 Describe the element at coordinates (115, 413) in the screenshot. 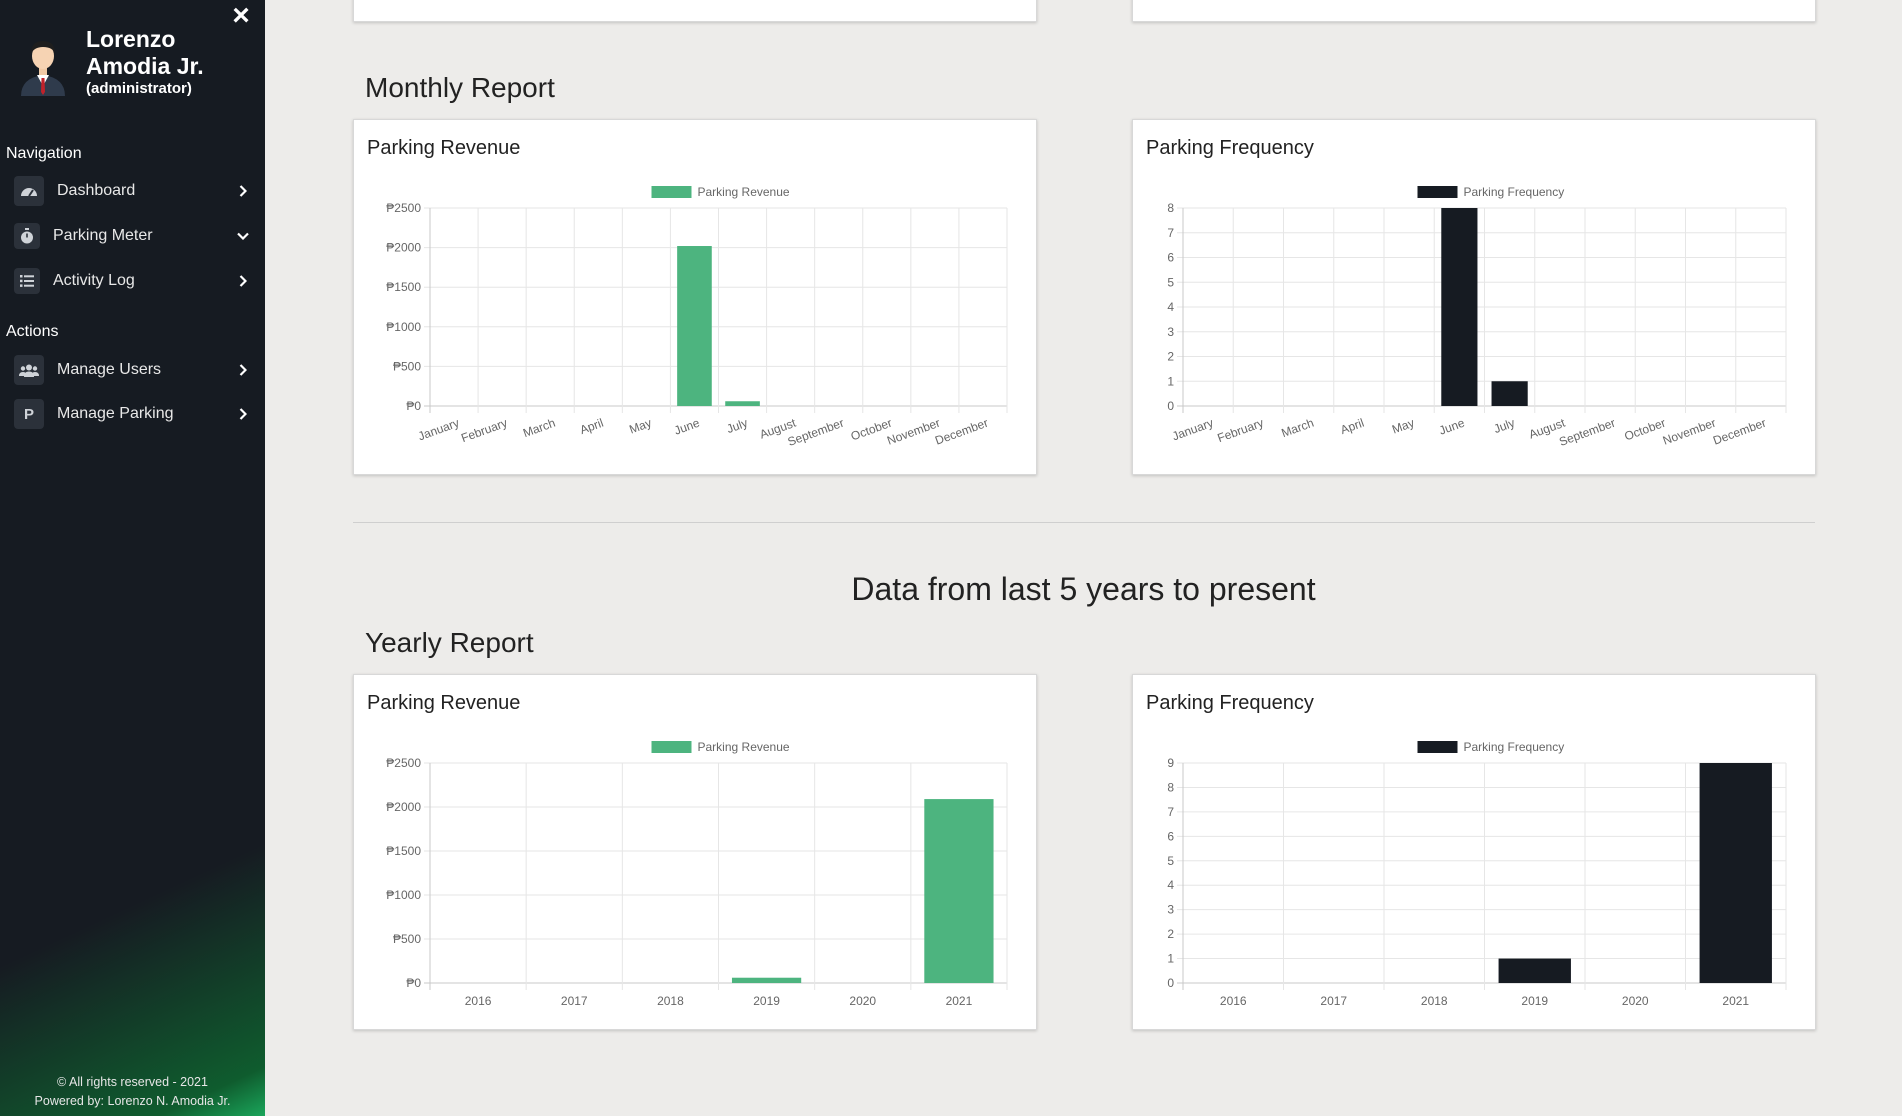

I see `sidebar-item-label: Manage Parking` at that location.